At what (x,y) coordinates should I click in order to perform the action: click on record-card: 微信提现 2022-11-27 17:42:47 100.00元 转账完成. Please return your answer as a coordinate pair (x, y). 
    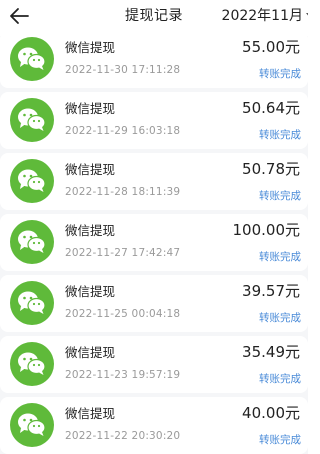
    Looking at the image, I should click on (154, 242).